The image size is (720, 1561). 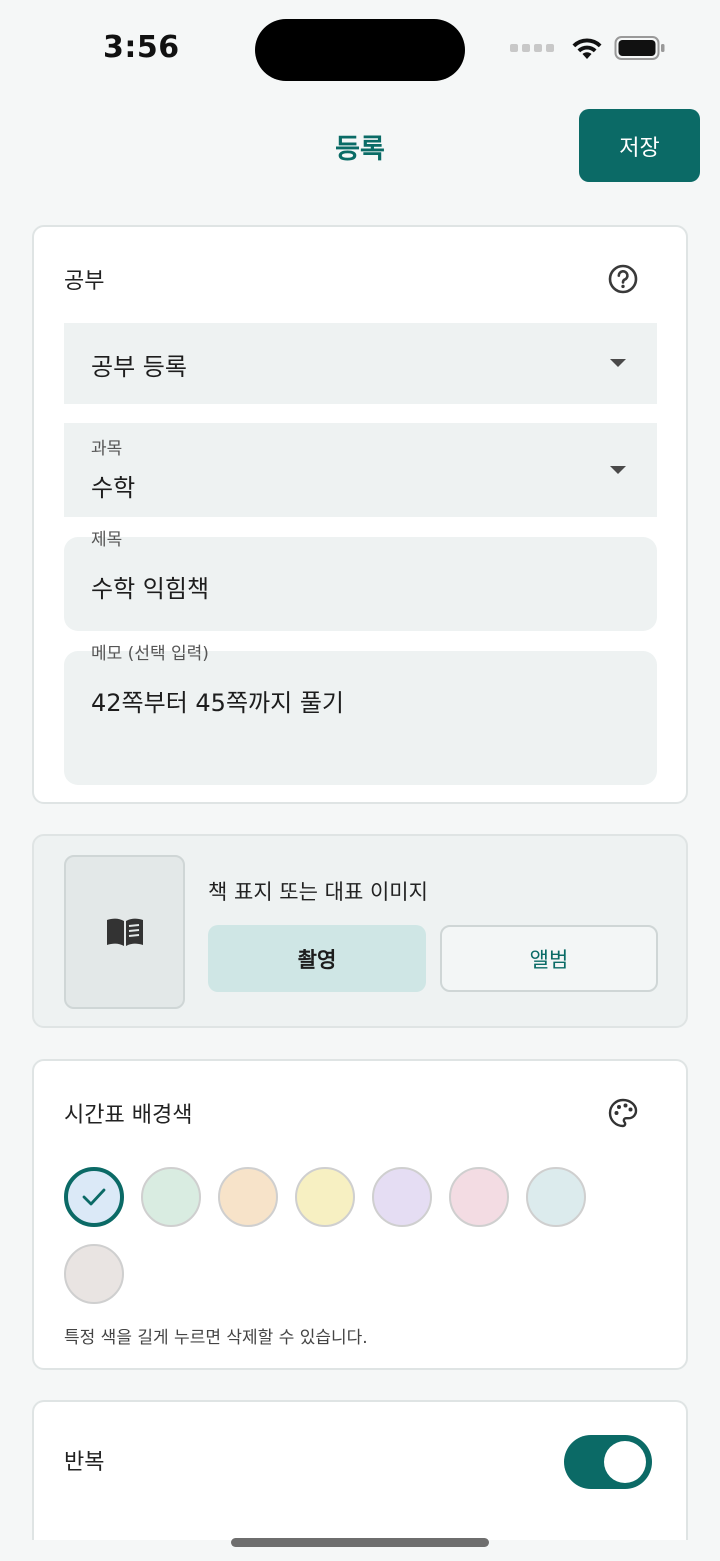 I want to click on cover-image-placeholder, so click(x=124, y=932).